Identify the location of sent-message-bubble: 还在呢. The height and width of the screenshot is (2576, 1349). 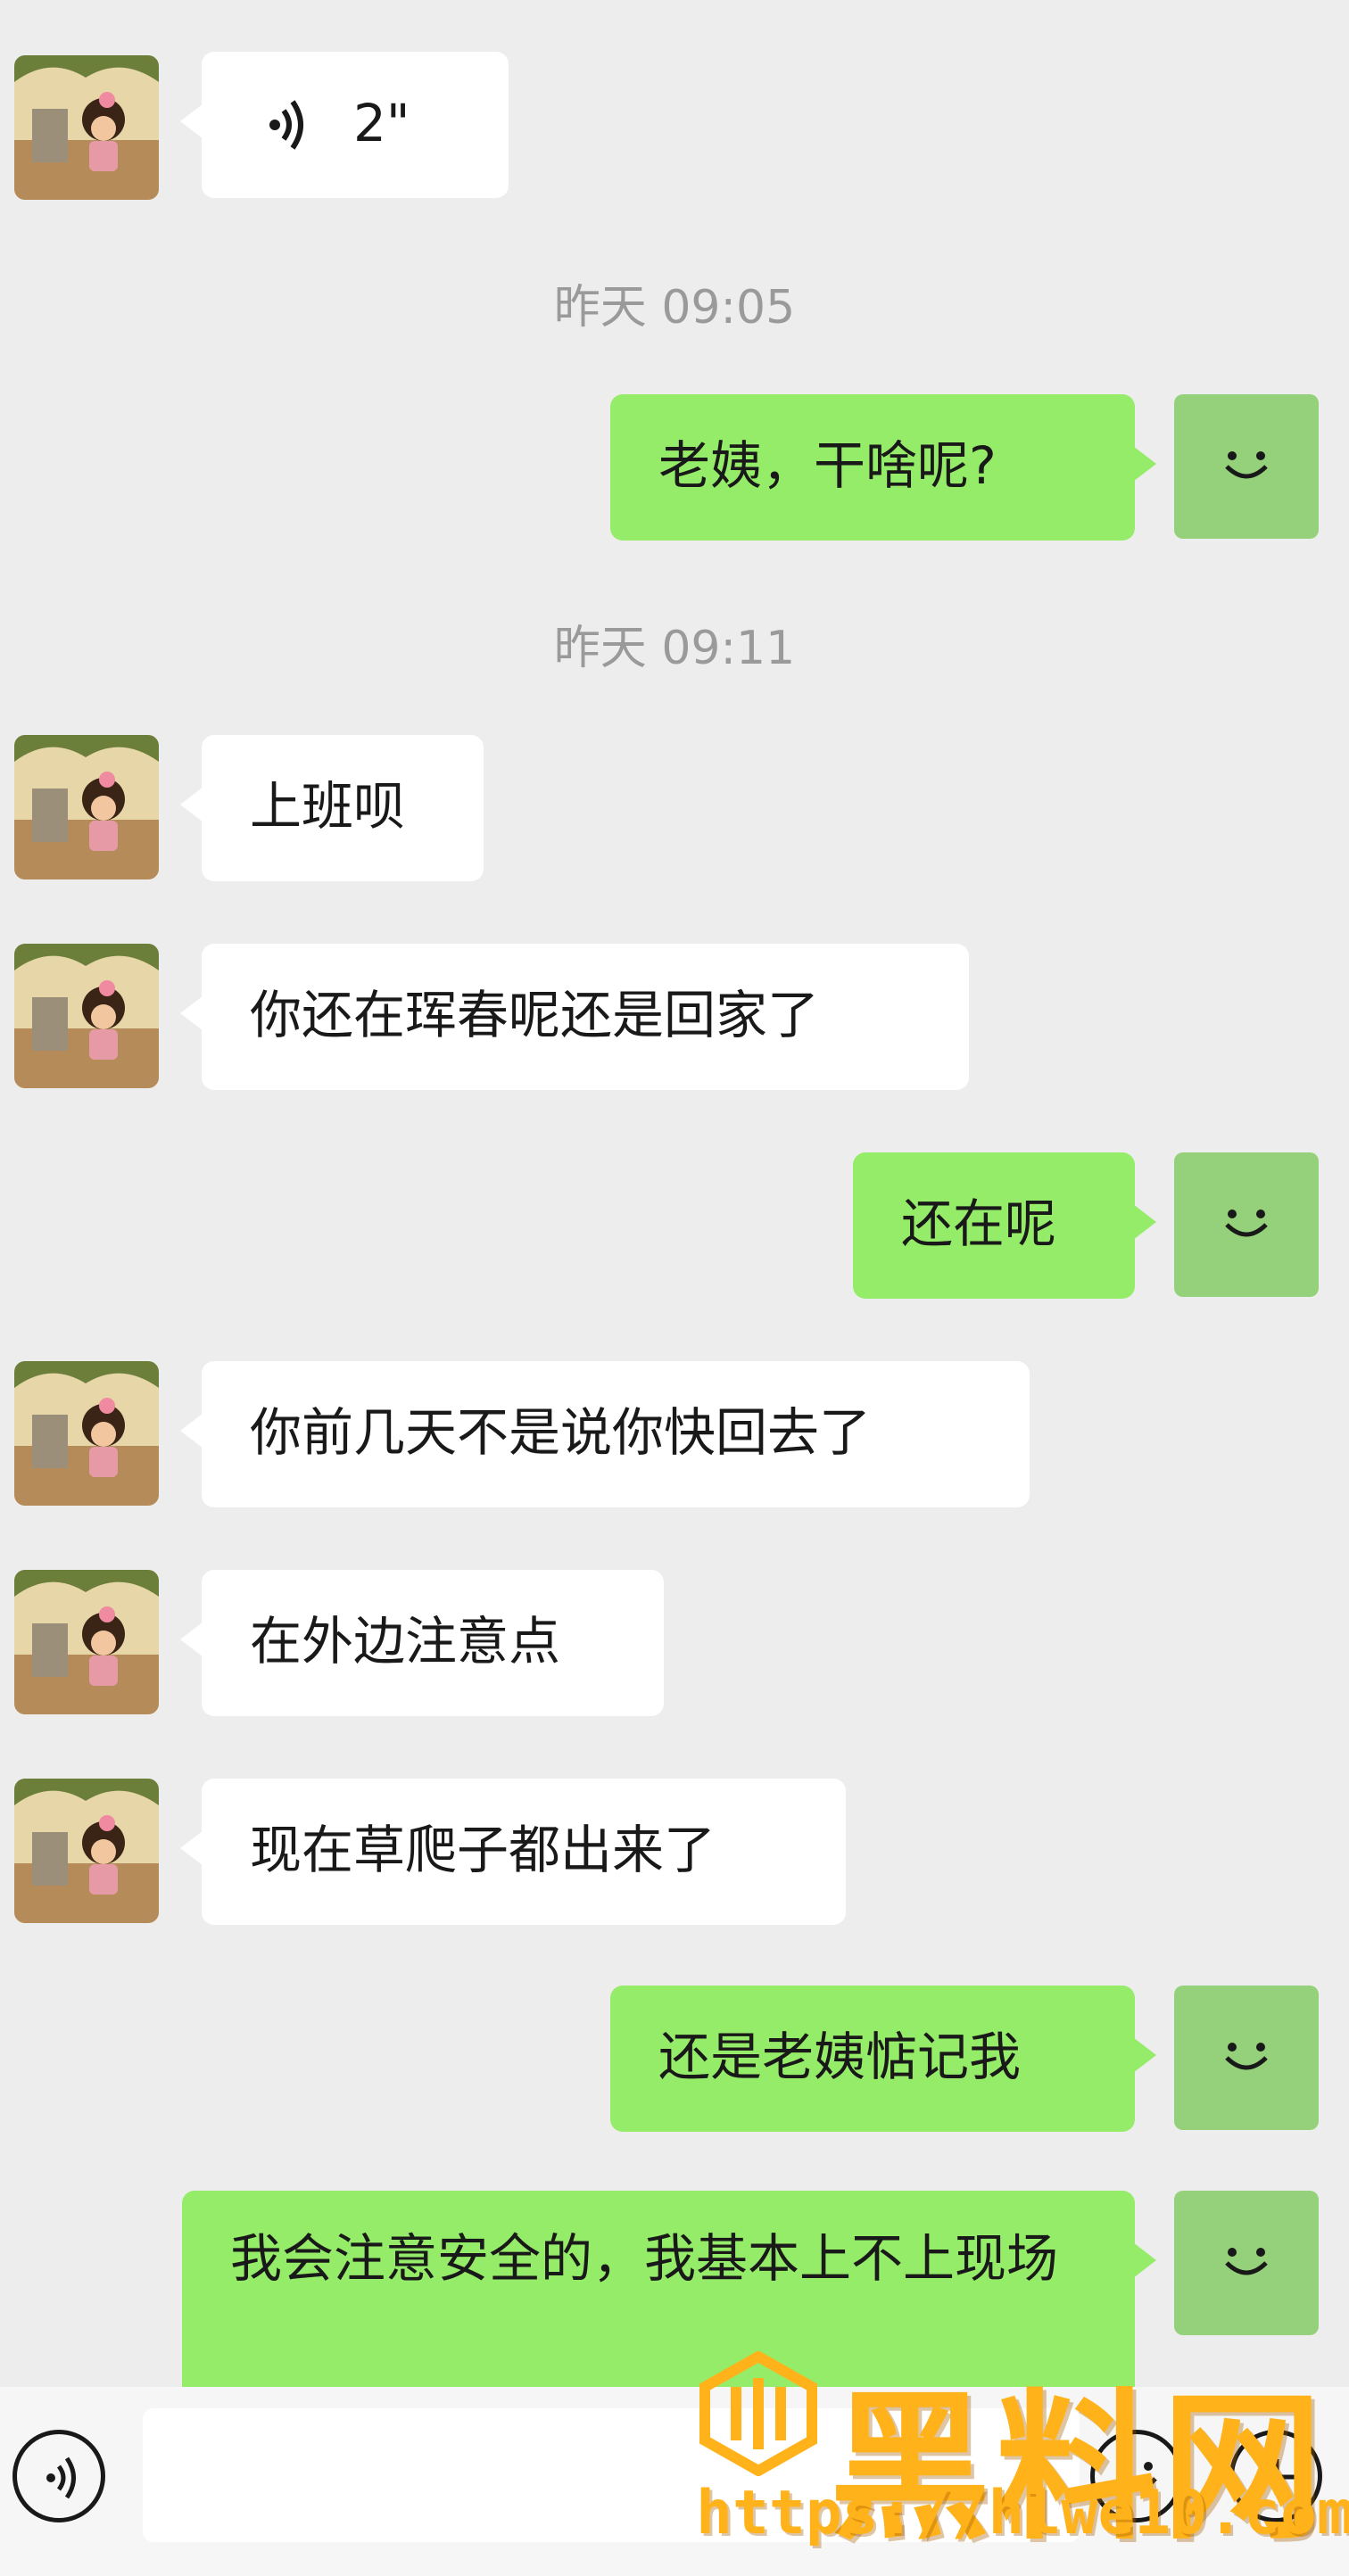
(1004, 1226).